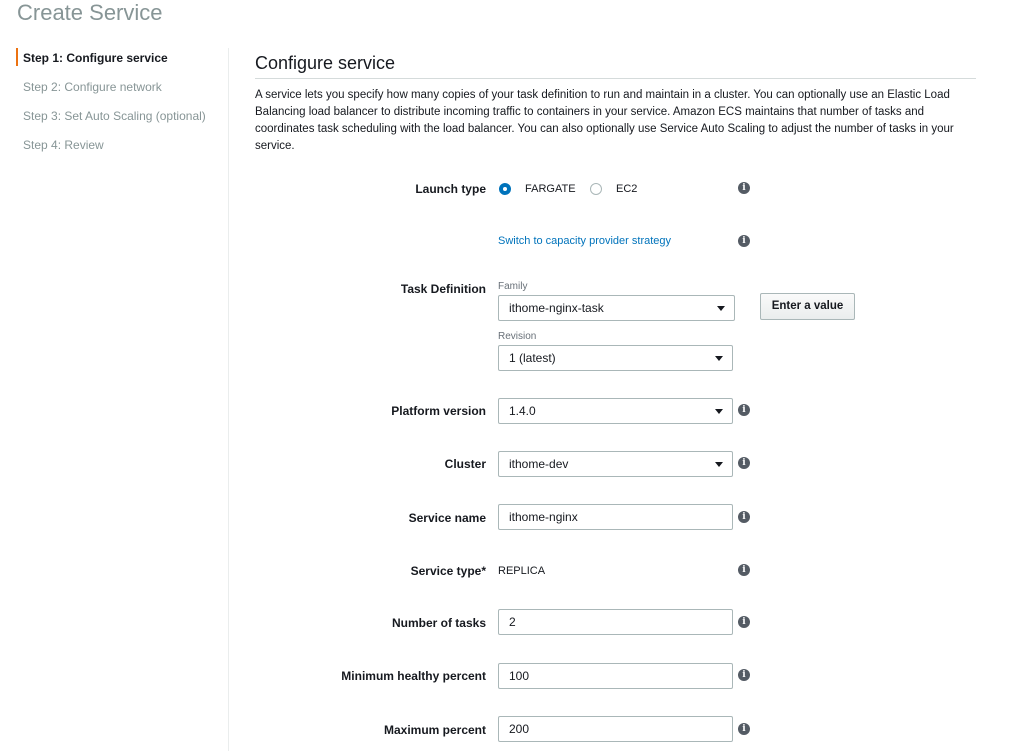 This screenshot has width=1024, height=751. What do you see at coordinates (505, 189) in the screenshot?
I see `fargate-radio` at bounding box center [505, 189].